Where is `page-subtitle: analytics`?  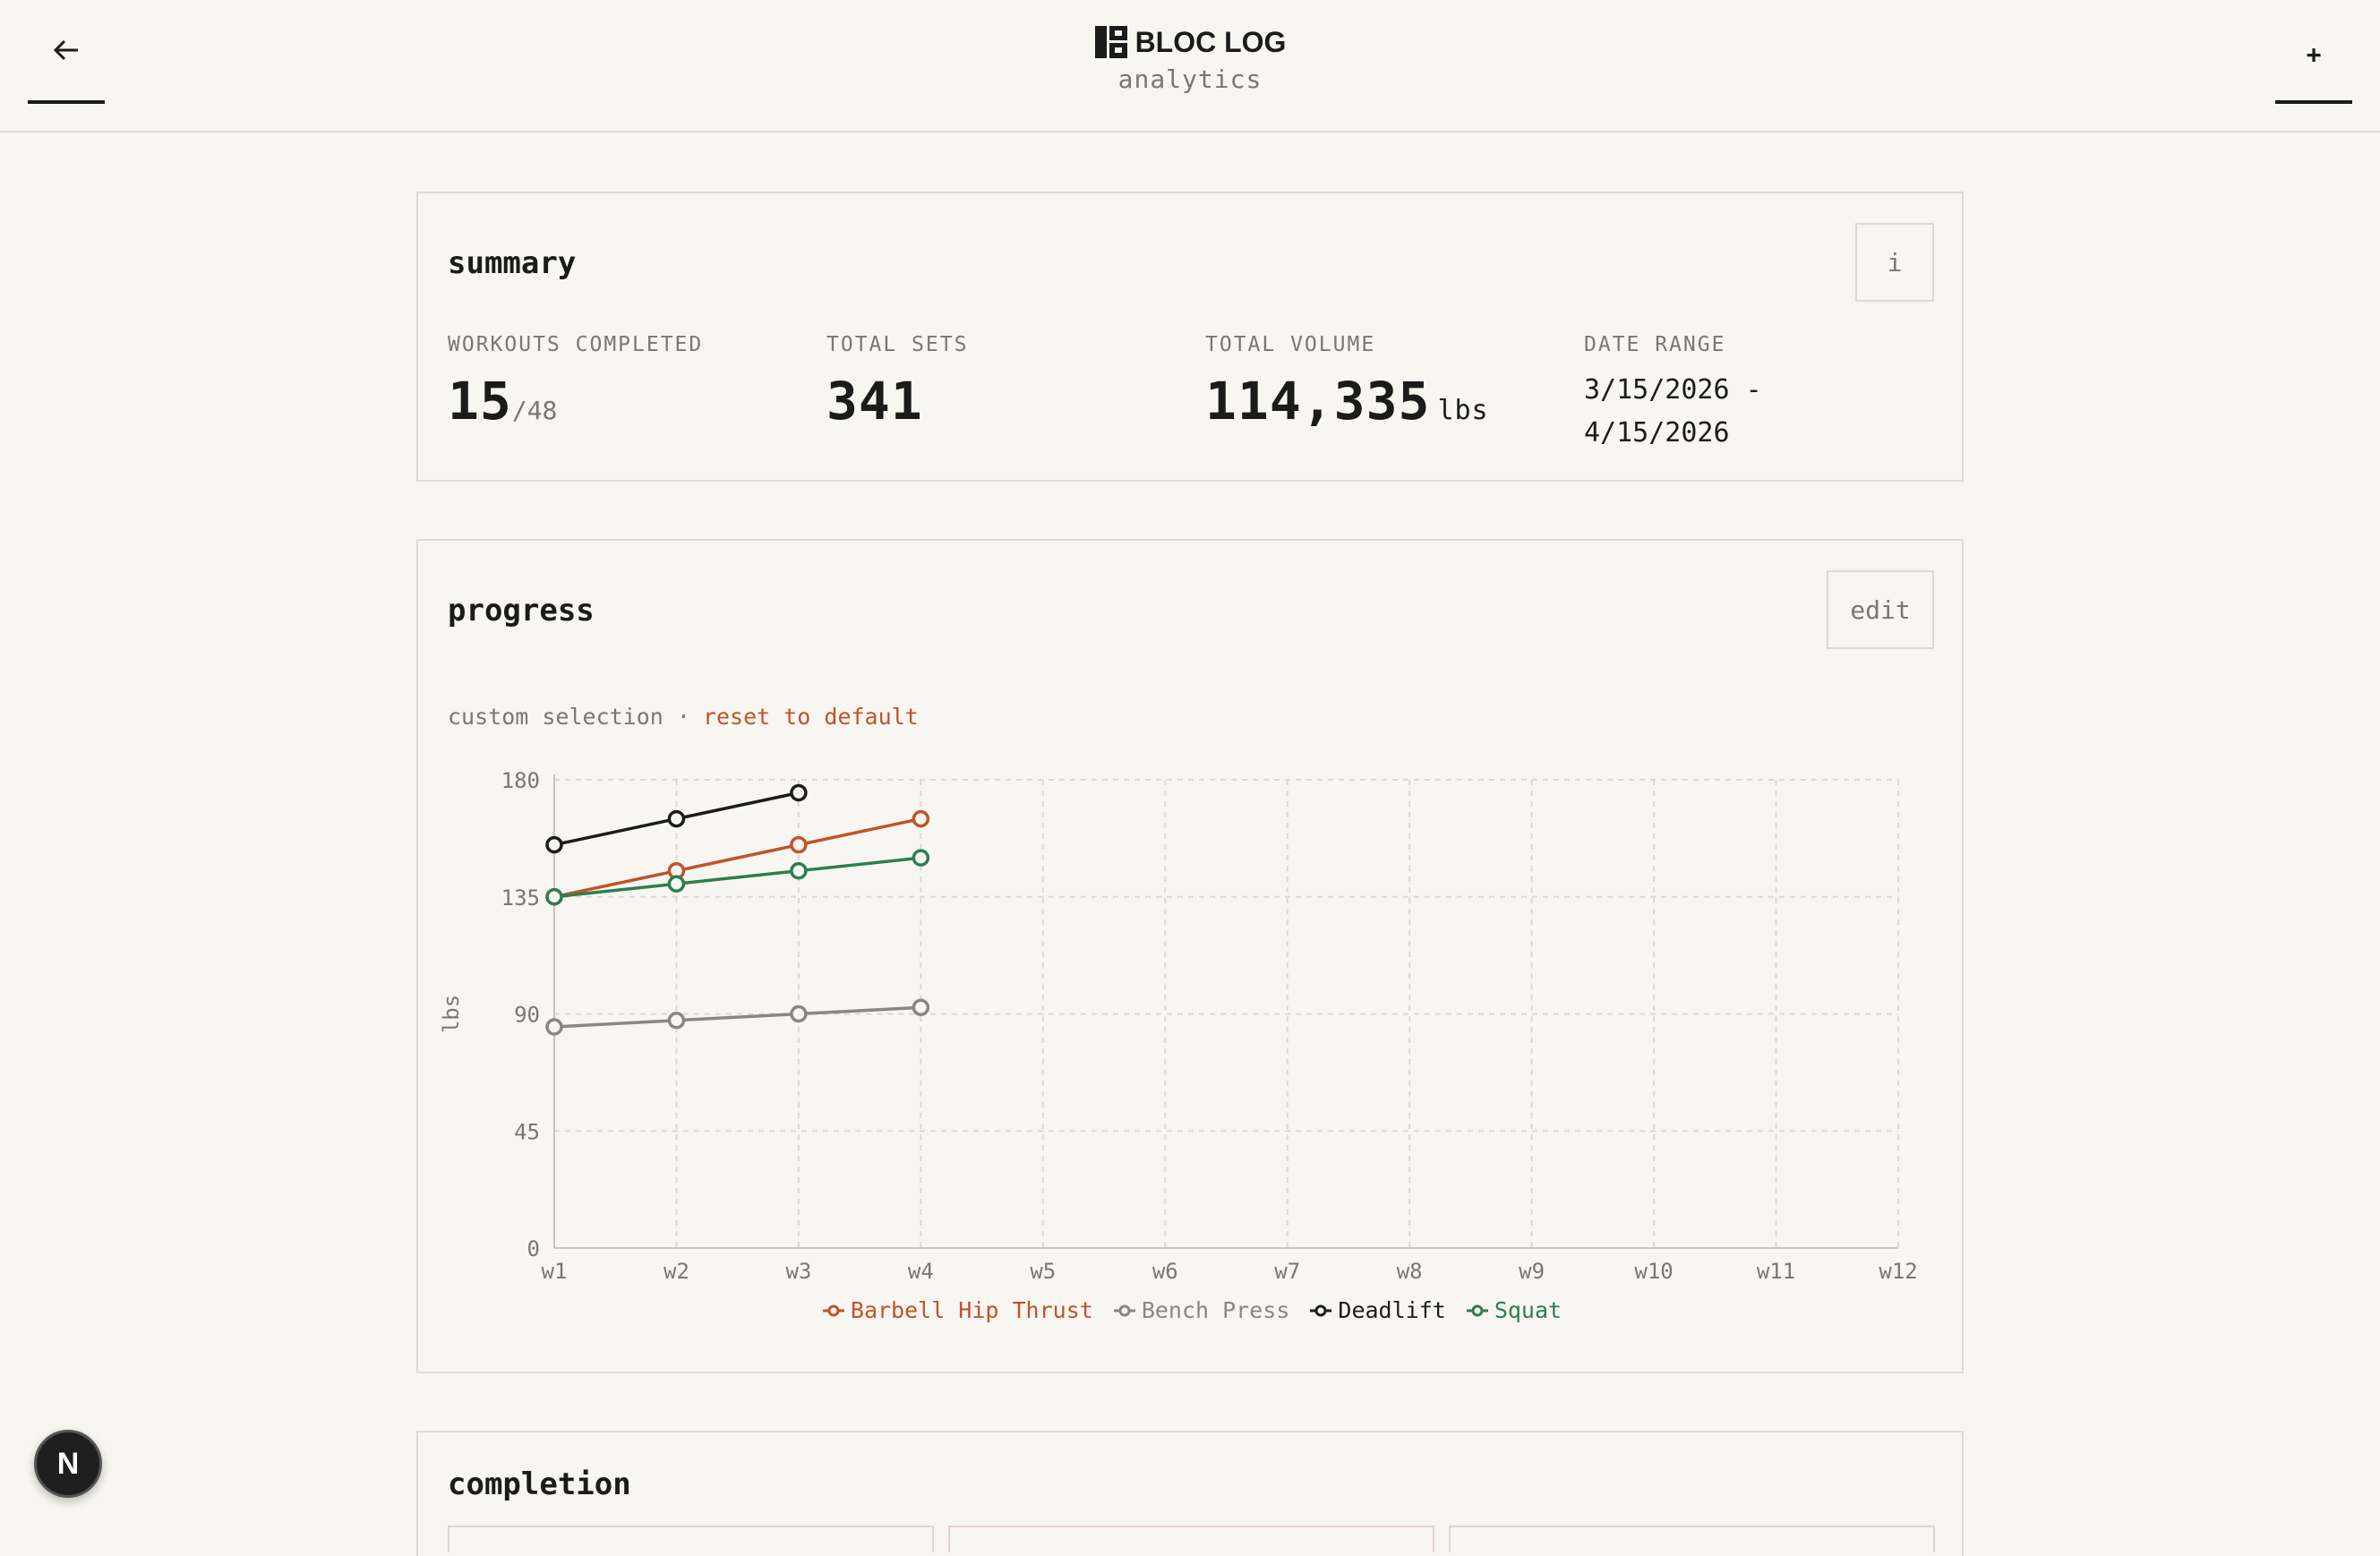
page-subtitle: analytics is located at coordinates (1190, 79).